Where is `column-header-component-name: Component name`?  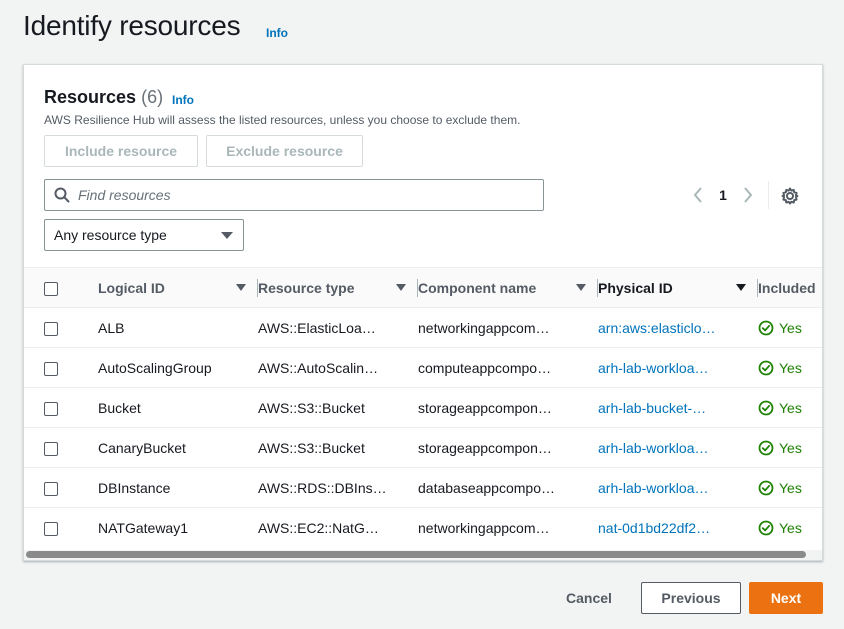
column-header-component-name: Component name is located at coordinates (508, 287).